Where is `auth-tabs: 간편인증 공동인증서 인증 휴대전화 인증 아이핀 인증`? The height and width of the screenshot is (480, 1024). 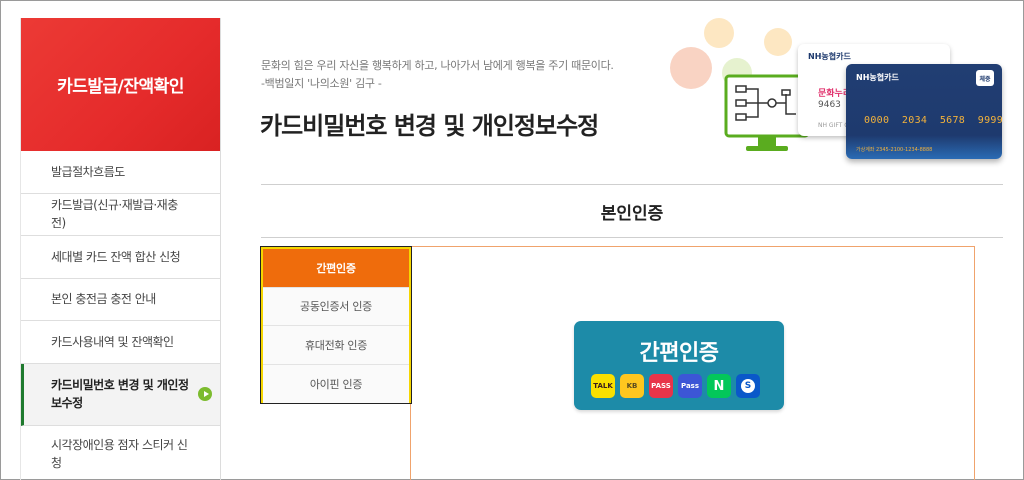
auth-tabs: 간편인증 공동인증서 인증 휴대전화 인증 아이핀 인증 is located at coordinates (336, 325).